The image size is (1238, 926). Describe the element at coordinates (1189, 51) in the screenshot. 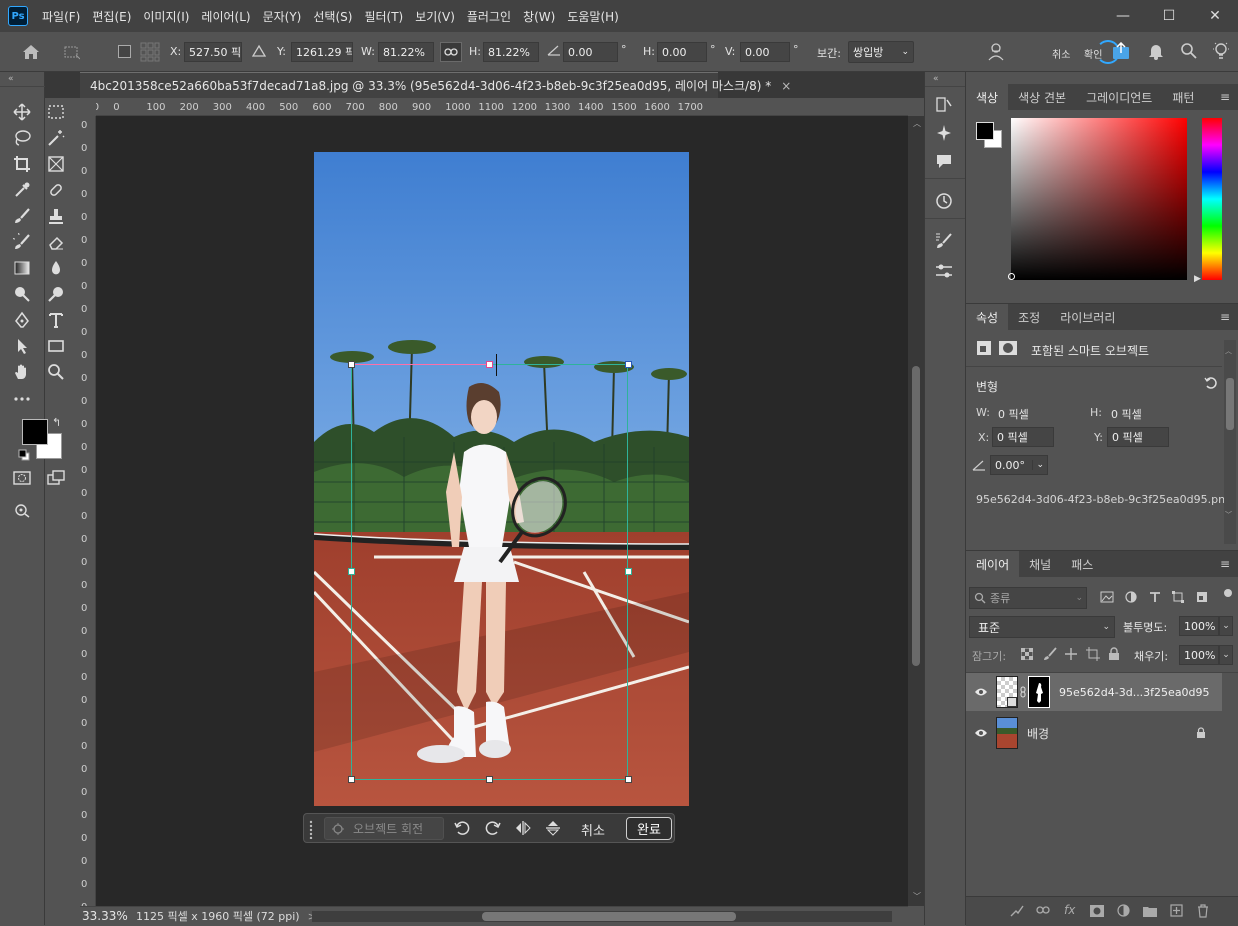

I see `search-icon` at that location.